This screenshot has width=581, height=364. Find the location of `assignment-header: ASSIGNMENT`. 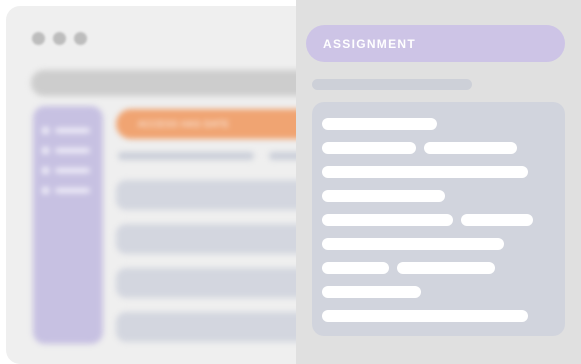

assignment-header: ASSIGNMENT is located at coordinates (435, 43).